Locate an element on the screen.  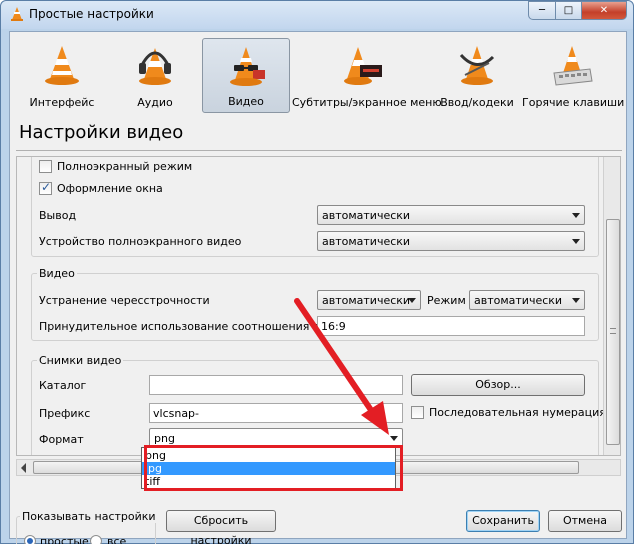
simple-settings-label: простые is located at coordinates (64, 539).